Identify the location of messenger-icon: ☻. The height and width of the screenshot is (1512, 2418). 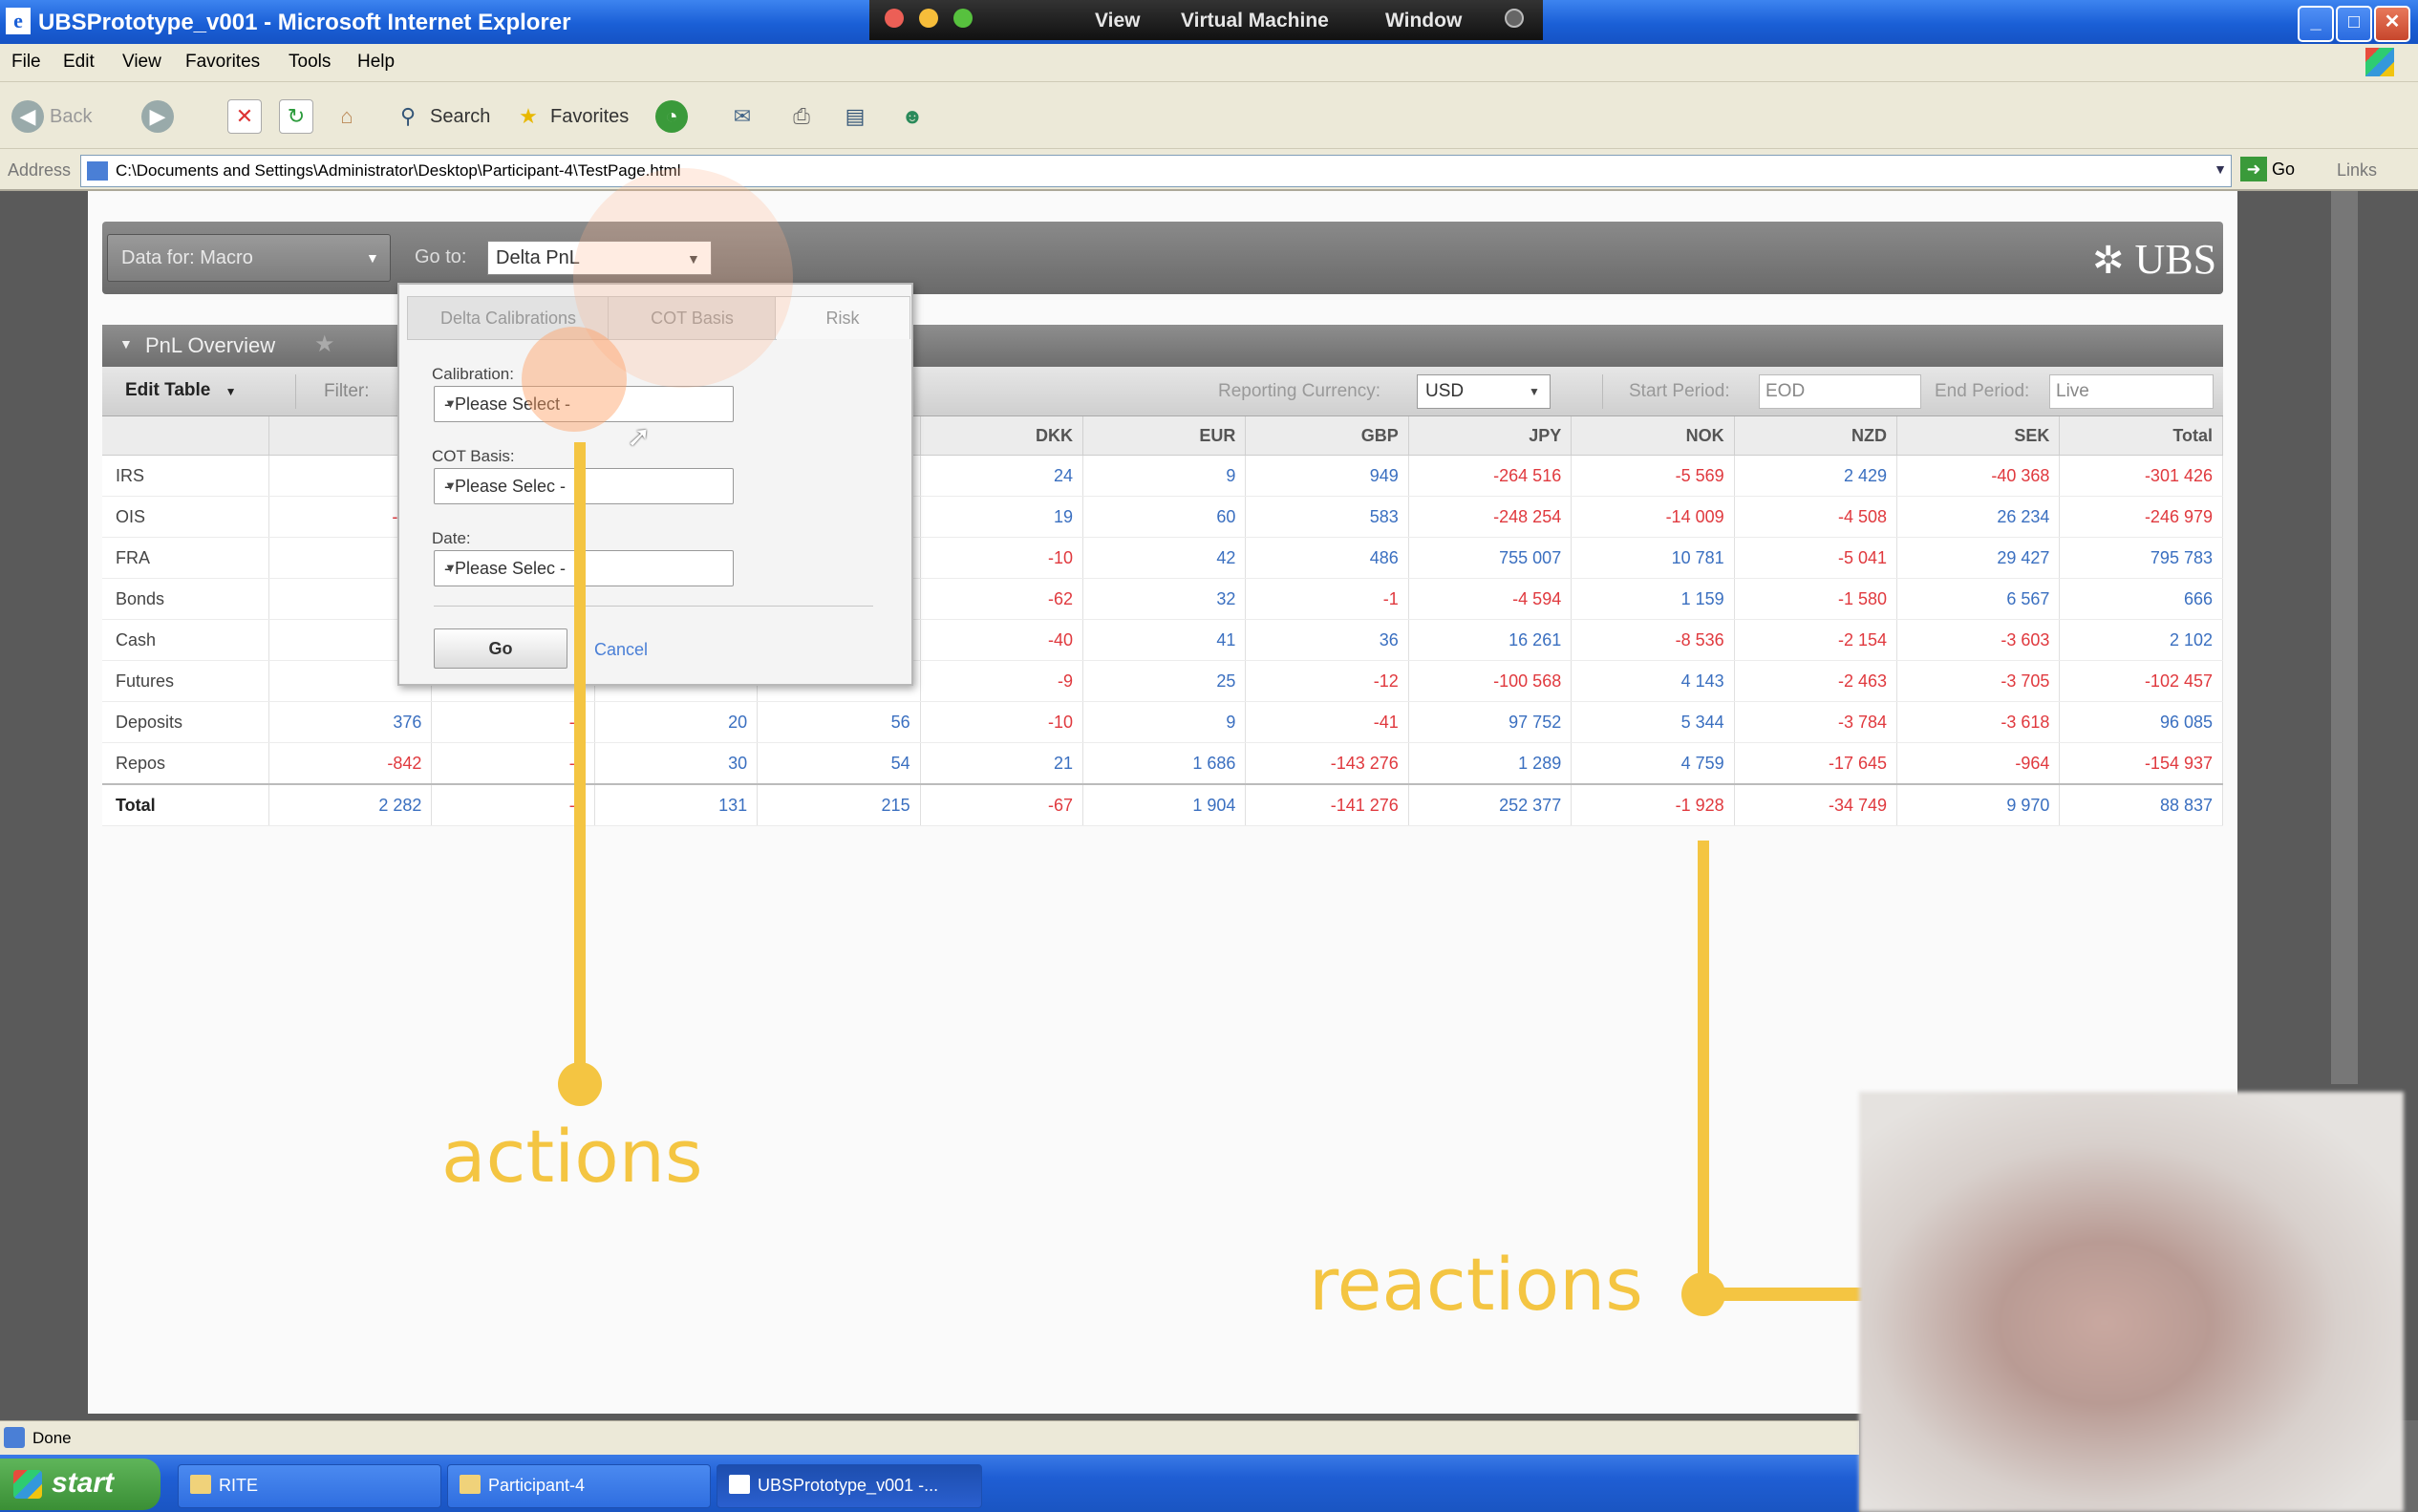
(912, 116).